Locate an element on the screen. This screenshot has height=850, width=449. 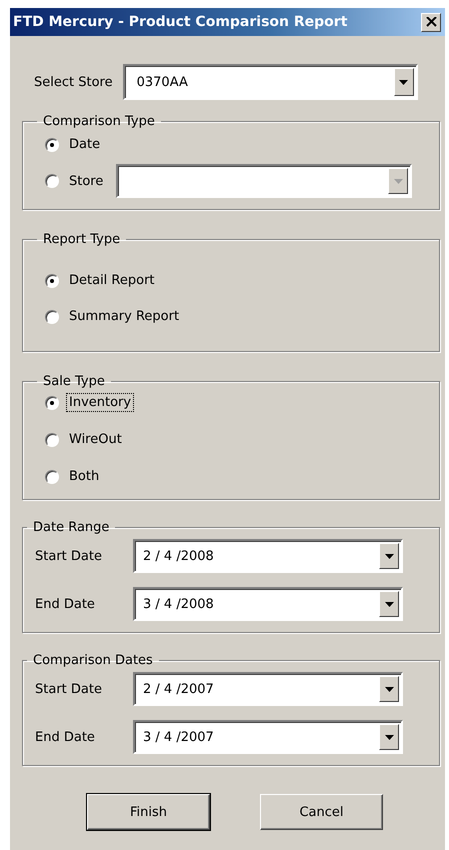
radio-label: Both is located at coordinates (84, 476).